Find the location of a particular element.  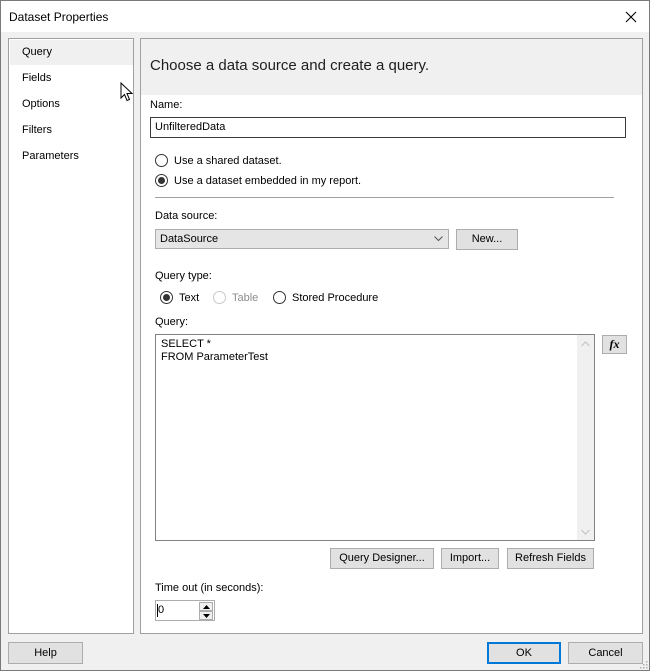

title-bar: Dataset Properties is located at coordinates (325, 16).